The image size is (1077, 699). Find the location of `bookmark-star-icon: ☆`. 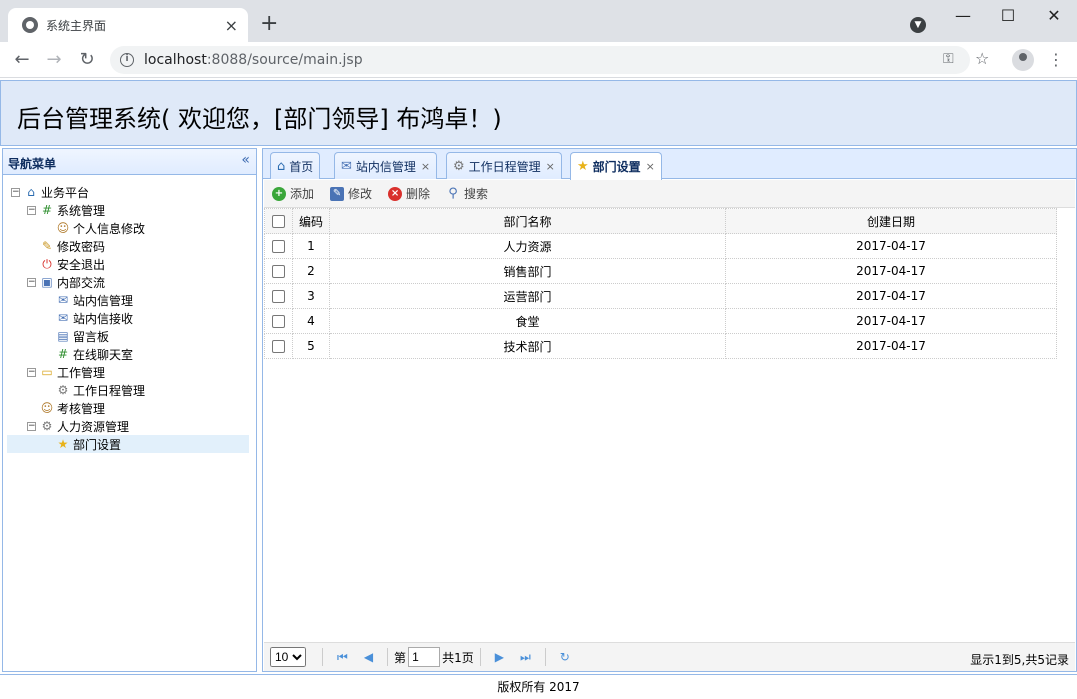

bookmark-star-icon: ☆ is located at coordinates (982, 58).